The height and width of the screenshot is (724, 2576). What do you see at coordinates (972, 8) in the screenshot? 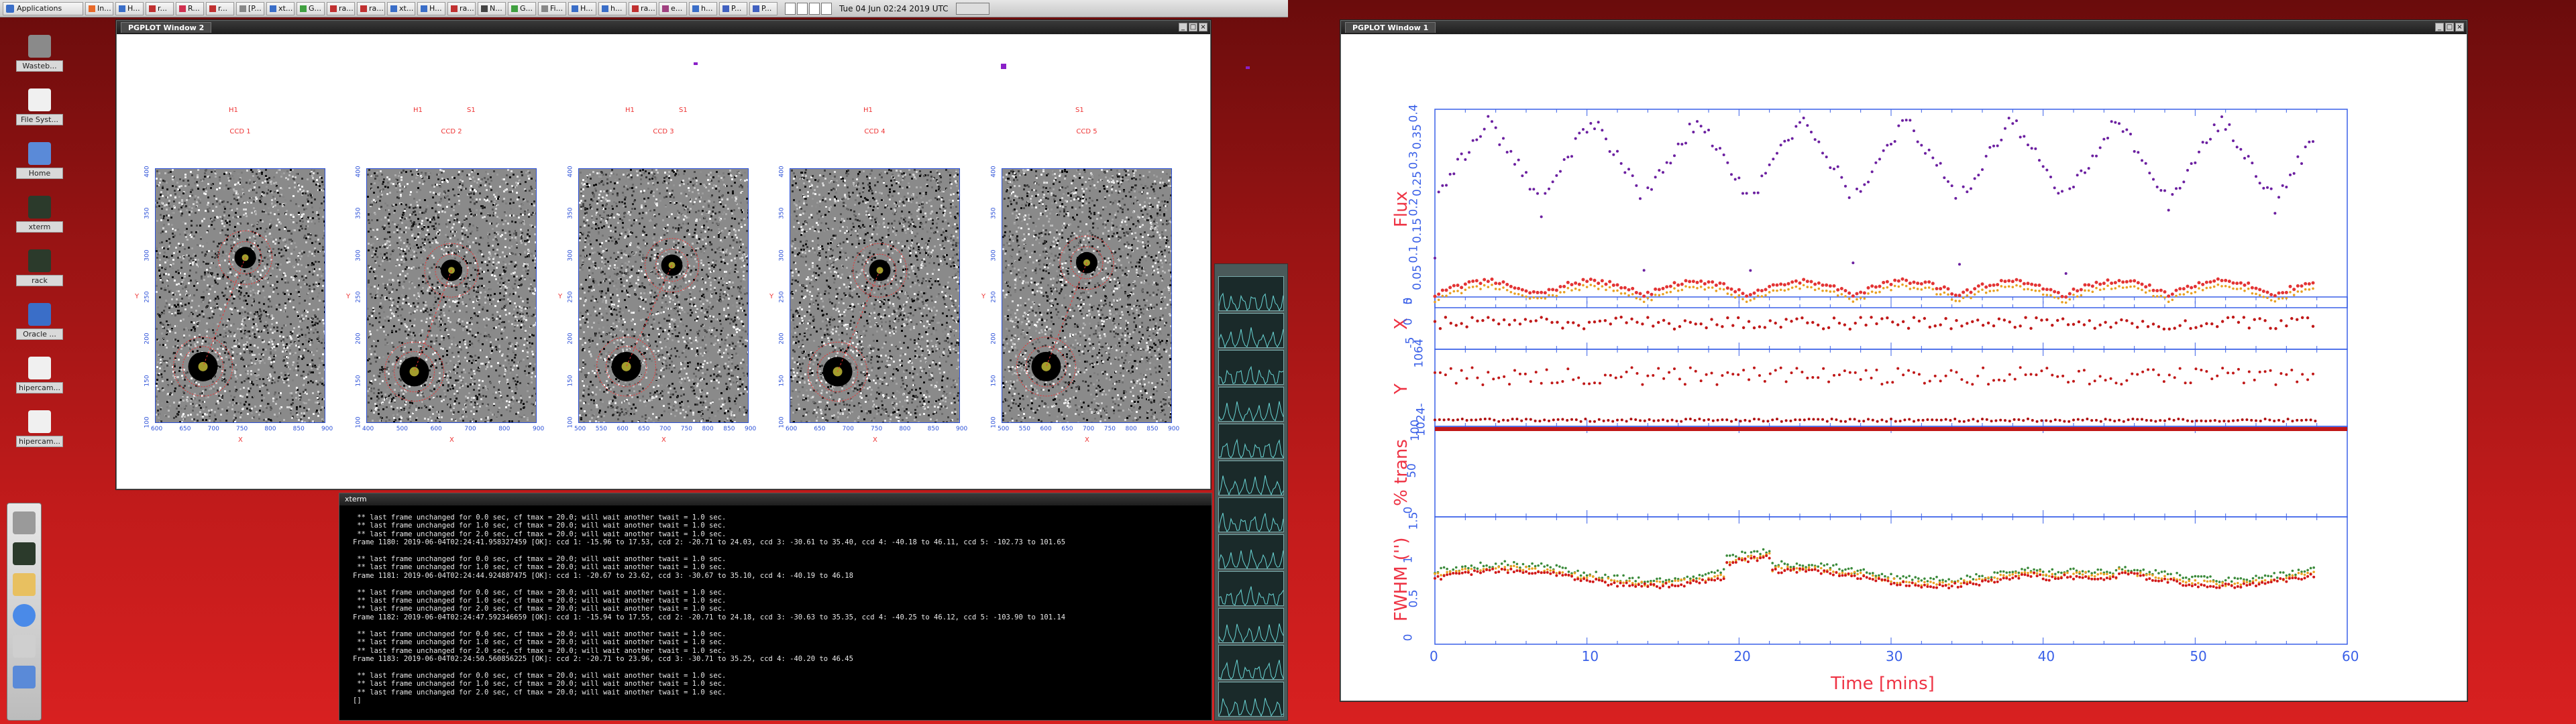
I see `system-tray` at bounding box center [972, 8].